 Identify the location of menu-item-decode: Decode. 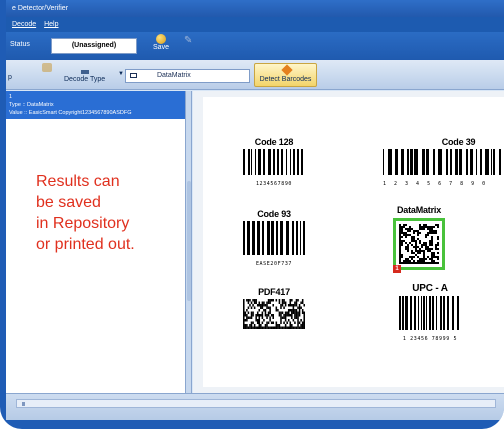
(24, 24).